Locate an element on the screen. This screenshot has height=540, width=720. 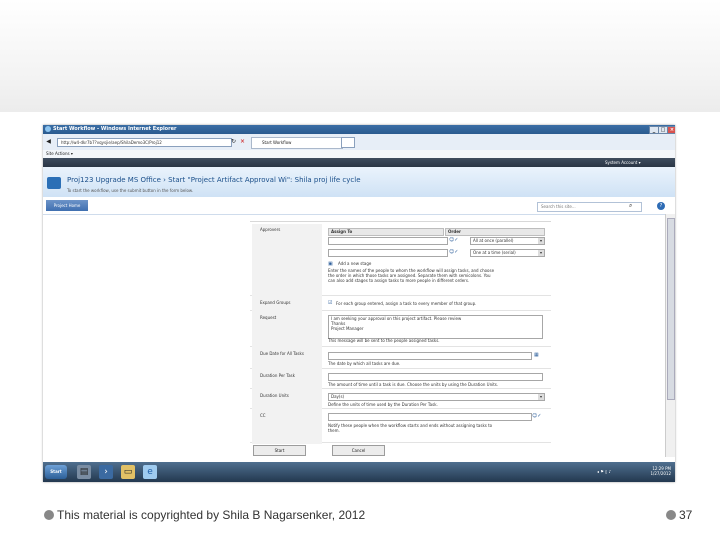
due-date-input is located at coordinates (430, 356).